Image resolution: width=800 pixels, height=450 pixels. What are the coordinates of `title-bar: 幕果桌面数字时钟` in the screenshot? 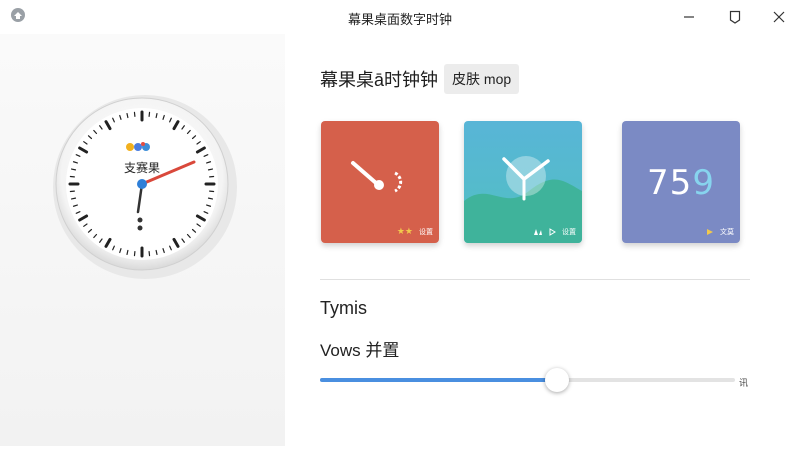 It's located at (400, 17).